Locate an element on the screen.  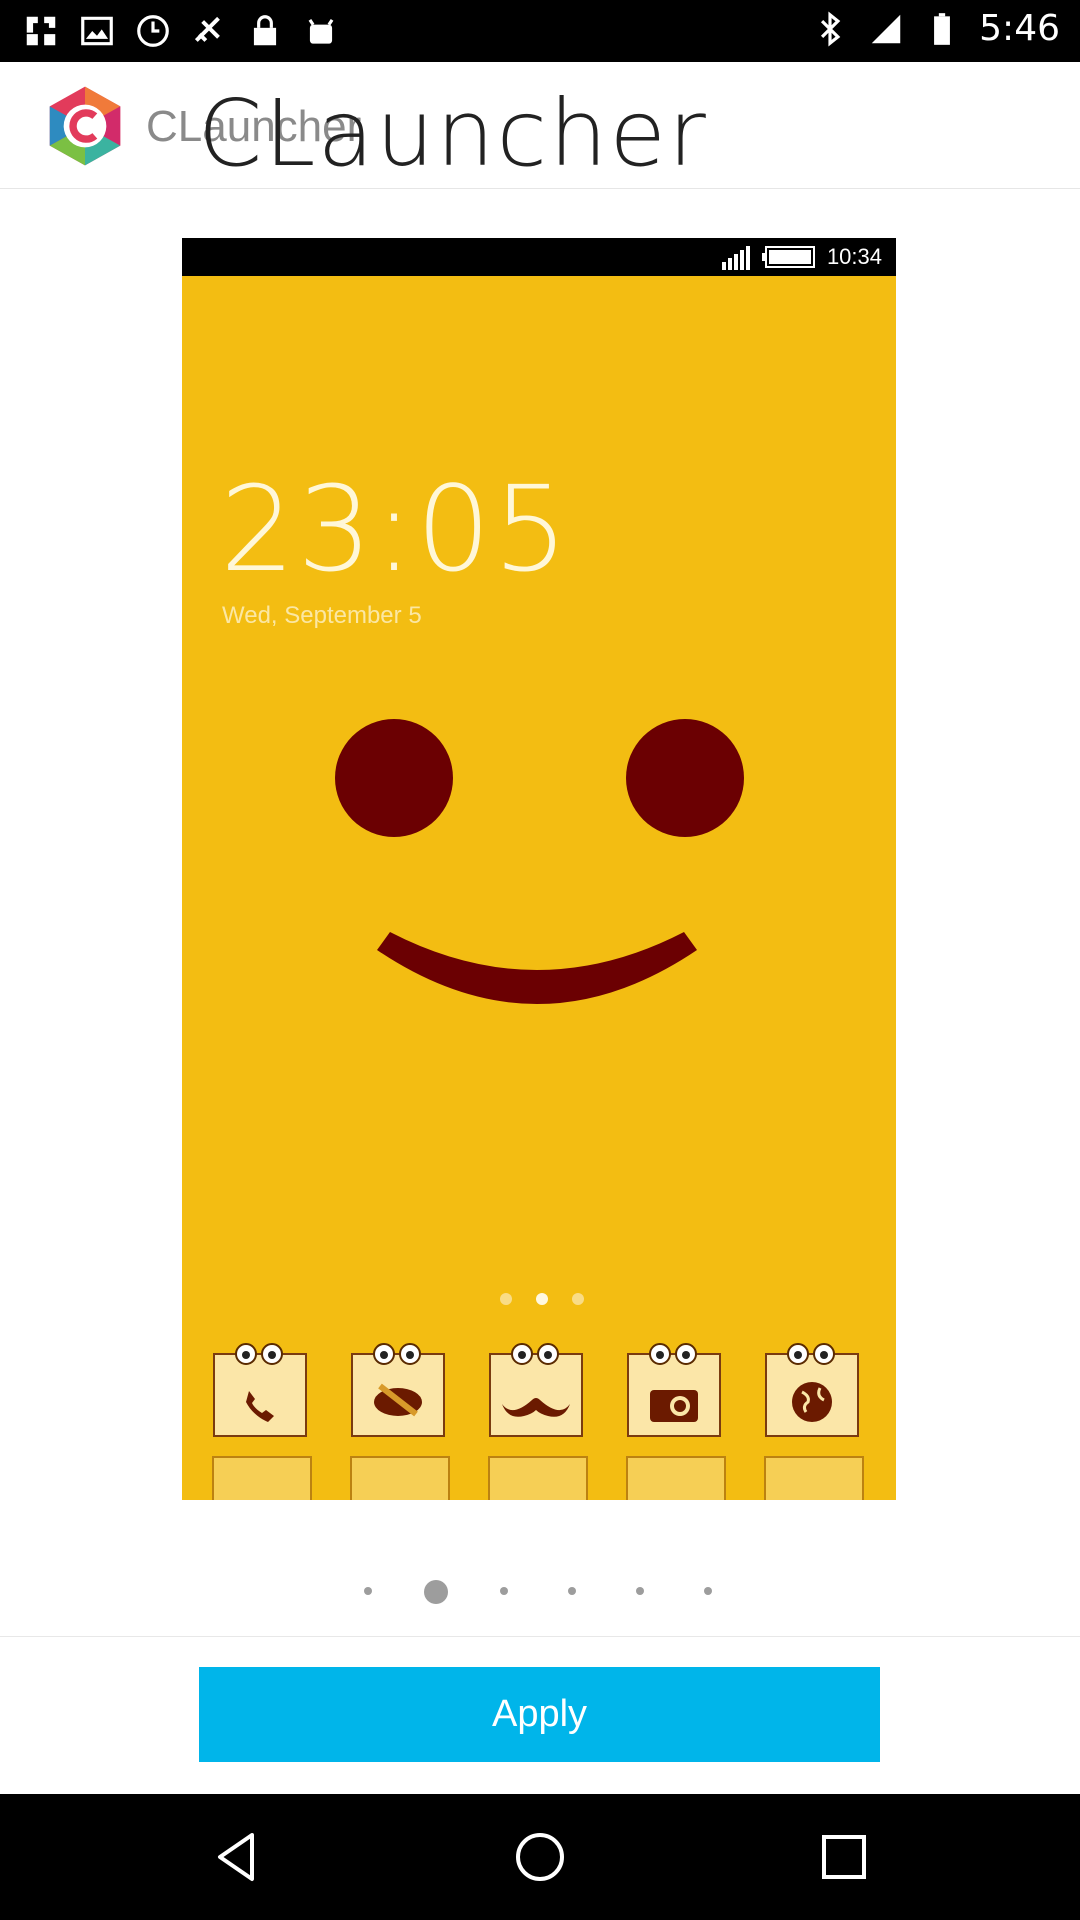
divider is located at coordinates (540, 1636).